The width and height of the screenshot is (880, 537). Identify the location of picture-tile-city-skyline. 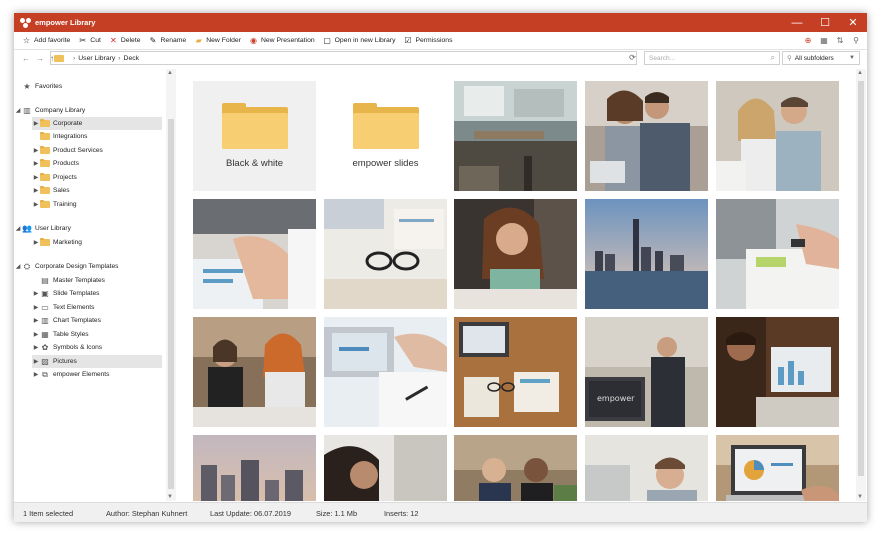
(646, 254).